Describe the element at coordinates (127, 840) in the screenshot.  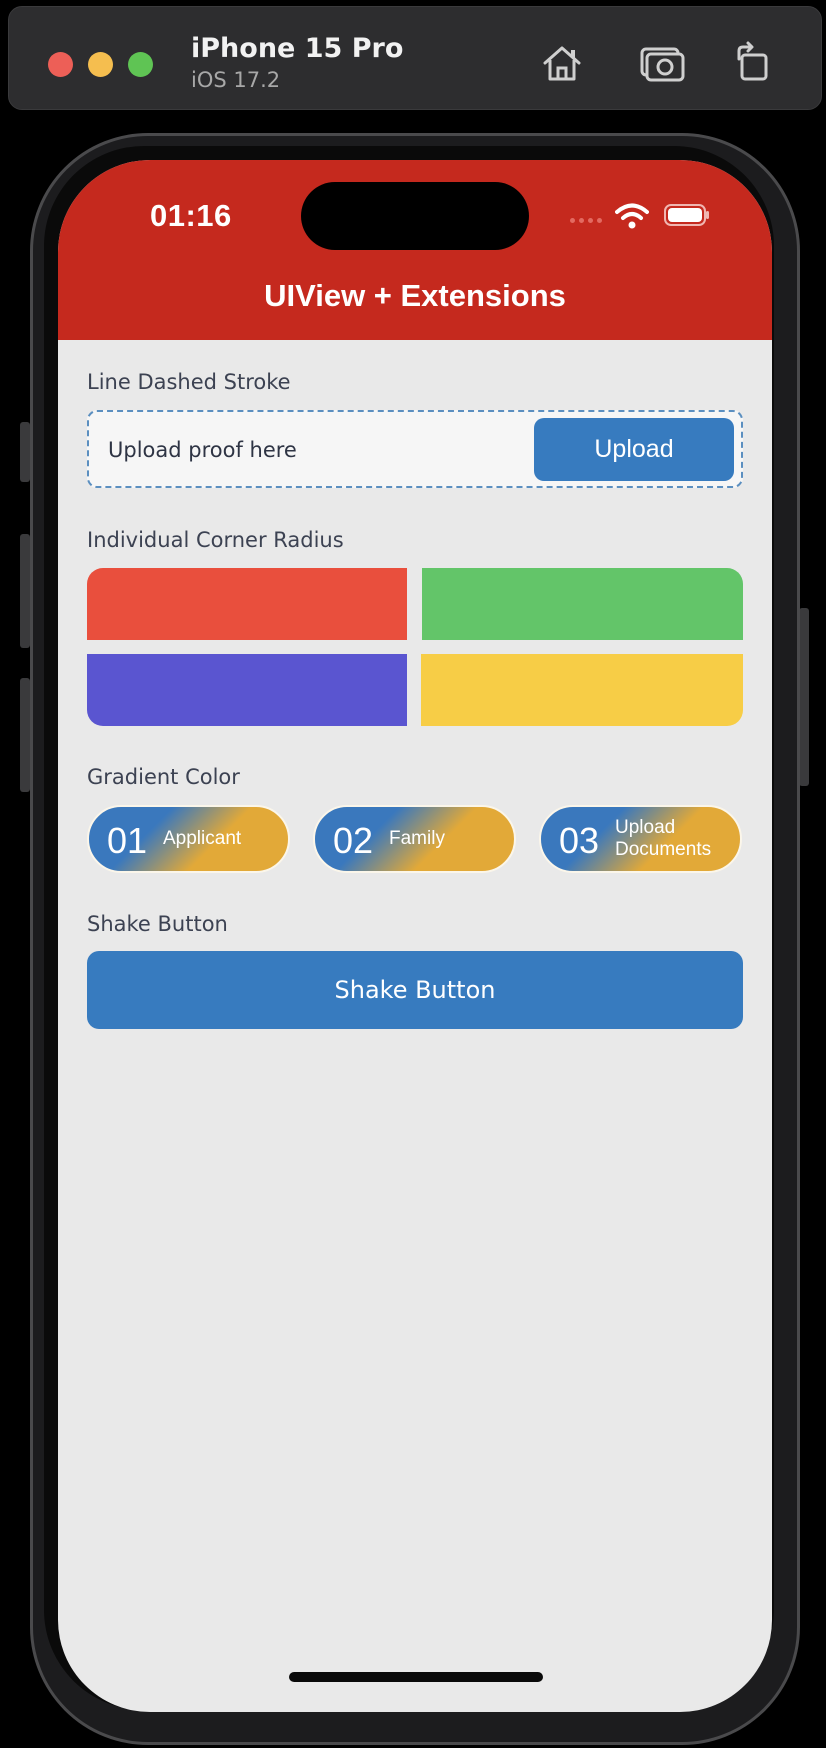
I see `pill-number: 01` at that location.